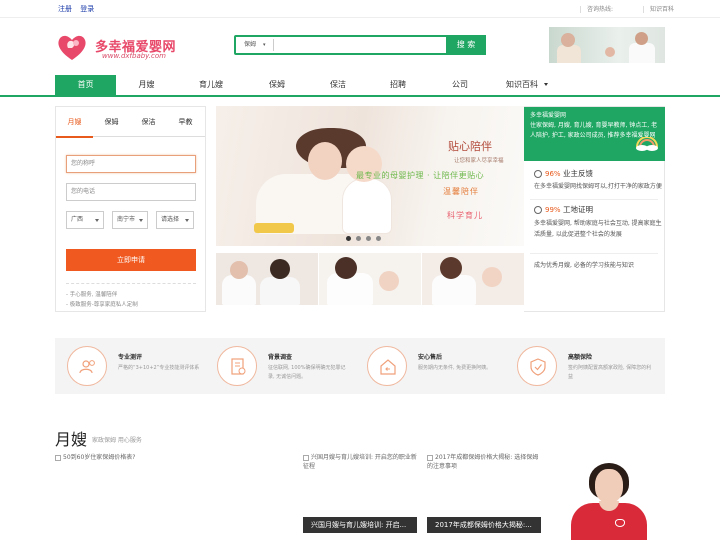  I want to click on caregiver-portrait, so click(608, 496).